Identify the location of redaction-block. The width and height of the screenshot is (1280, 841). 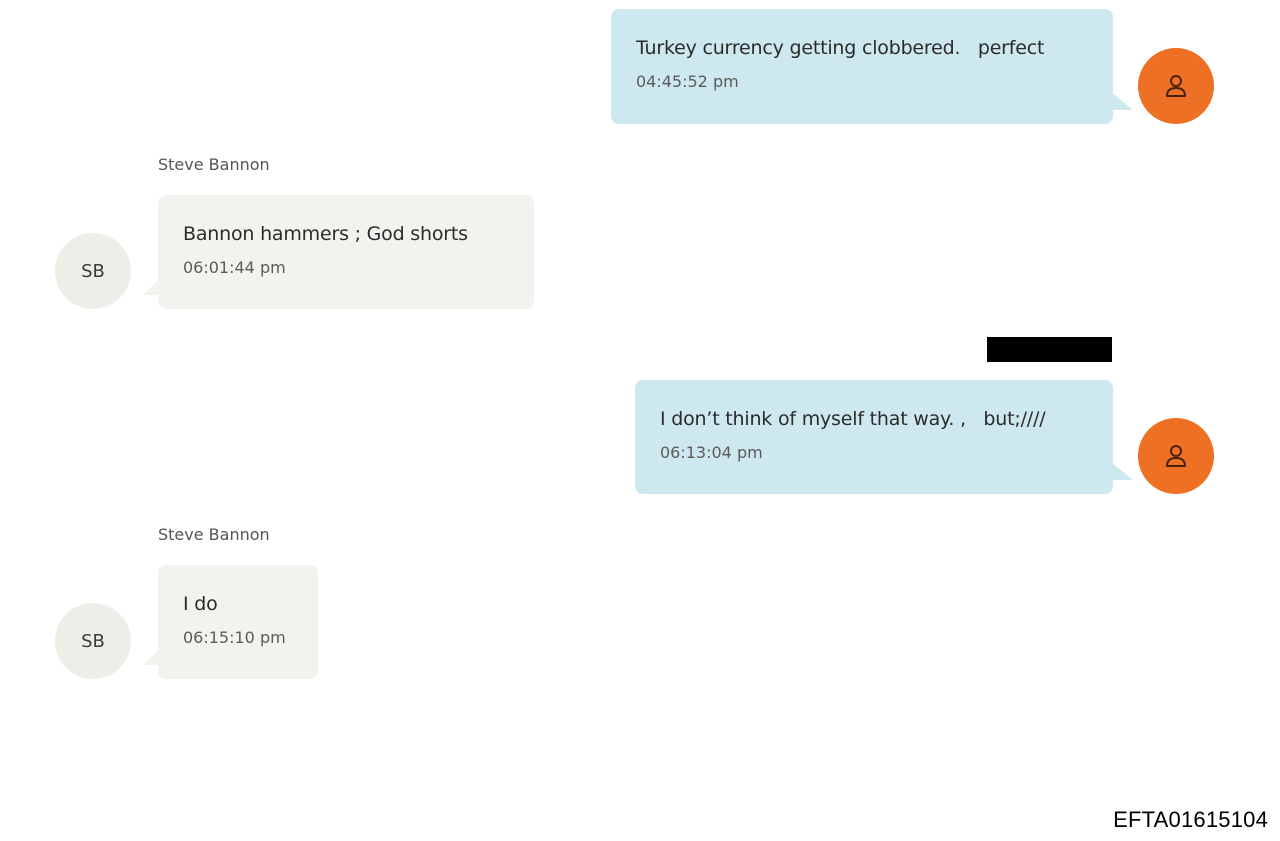
(1049, 349).